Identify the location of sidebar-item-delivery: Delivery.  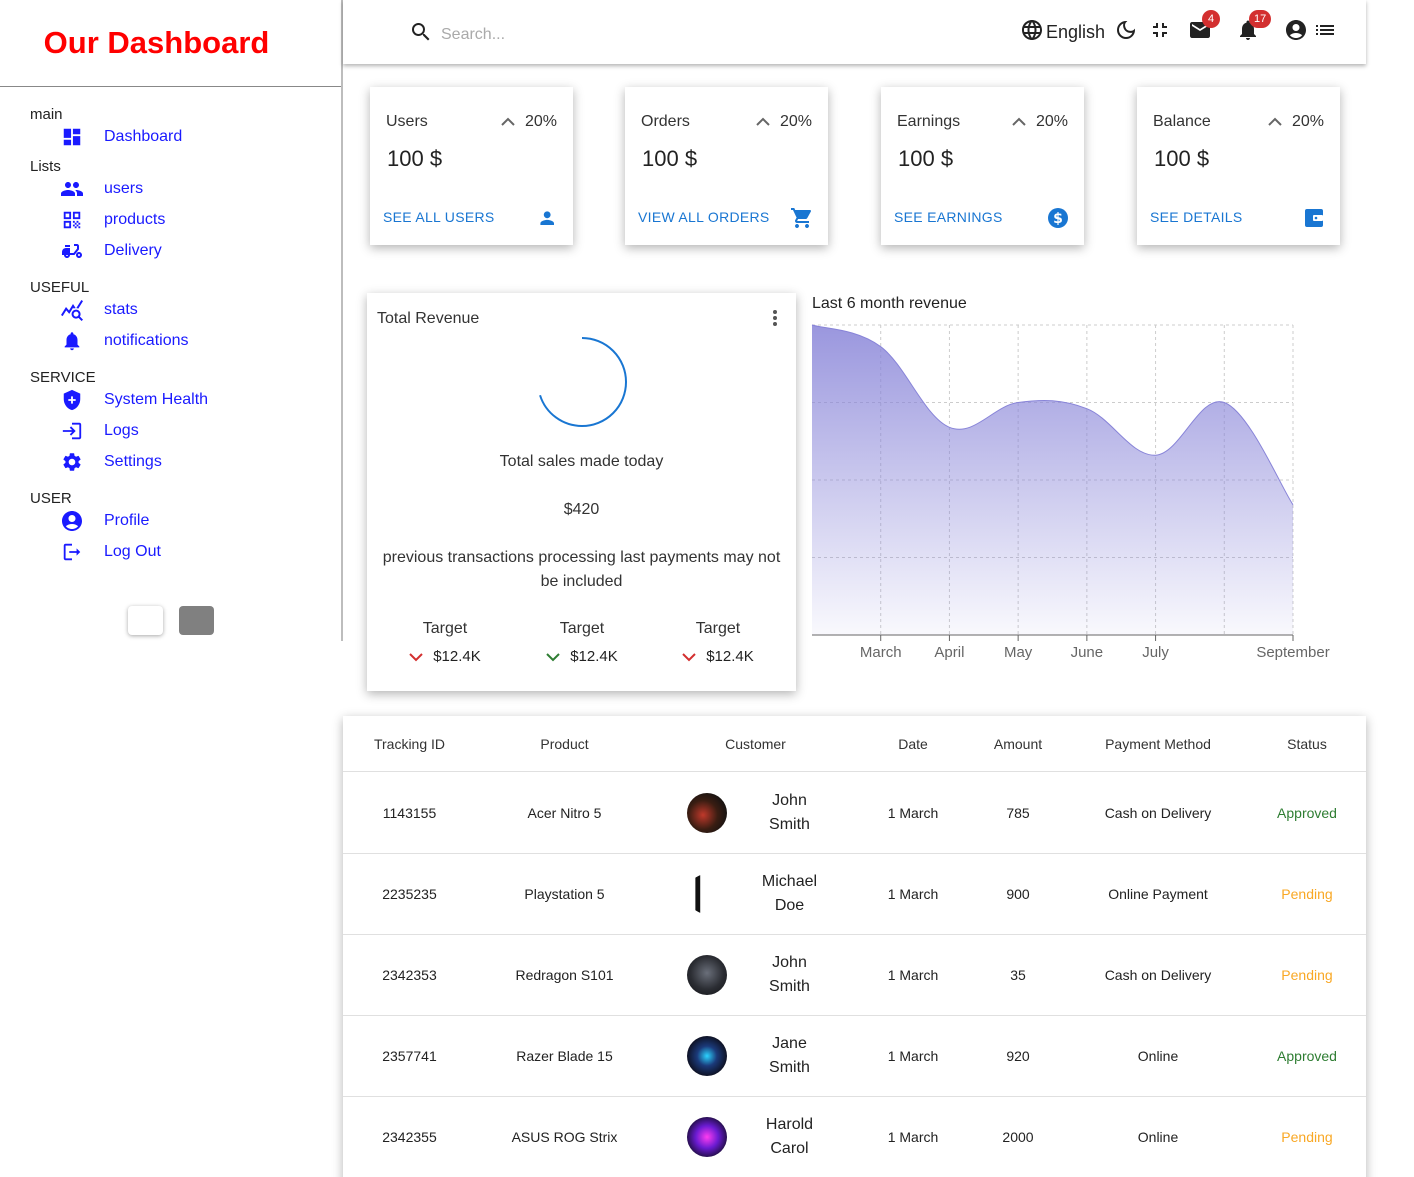
(111, 251).